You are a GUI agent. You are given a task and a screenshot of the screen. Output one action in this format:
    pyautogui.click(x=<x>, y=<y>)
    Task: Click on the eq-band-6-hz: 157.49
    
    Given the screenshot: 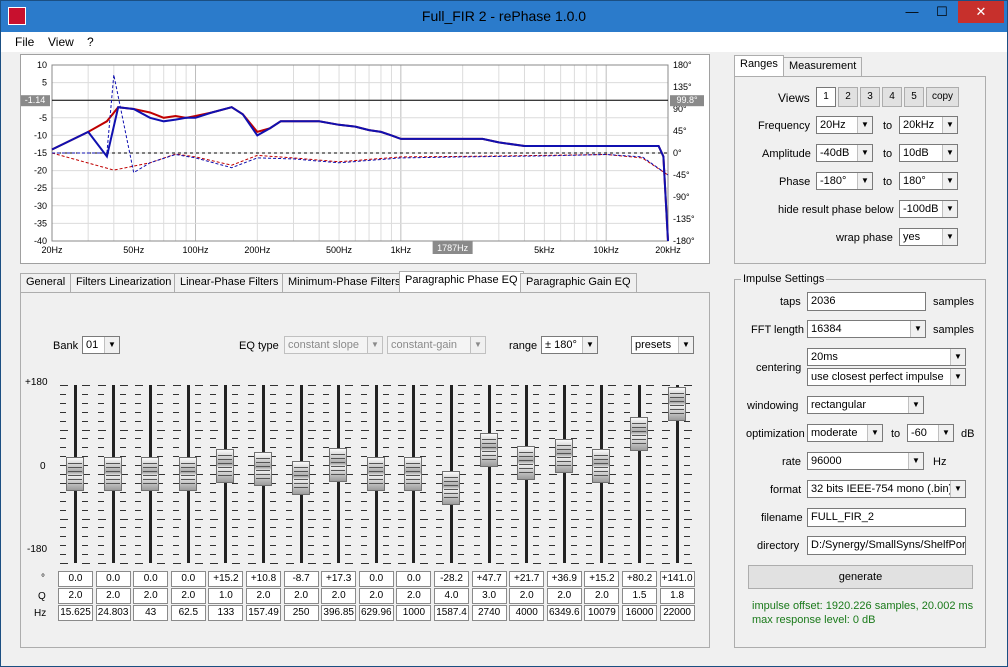 What is the action you would take?
    pyautogui.click(x=263, y=613)
    